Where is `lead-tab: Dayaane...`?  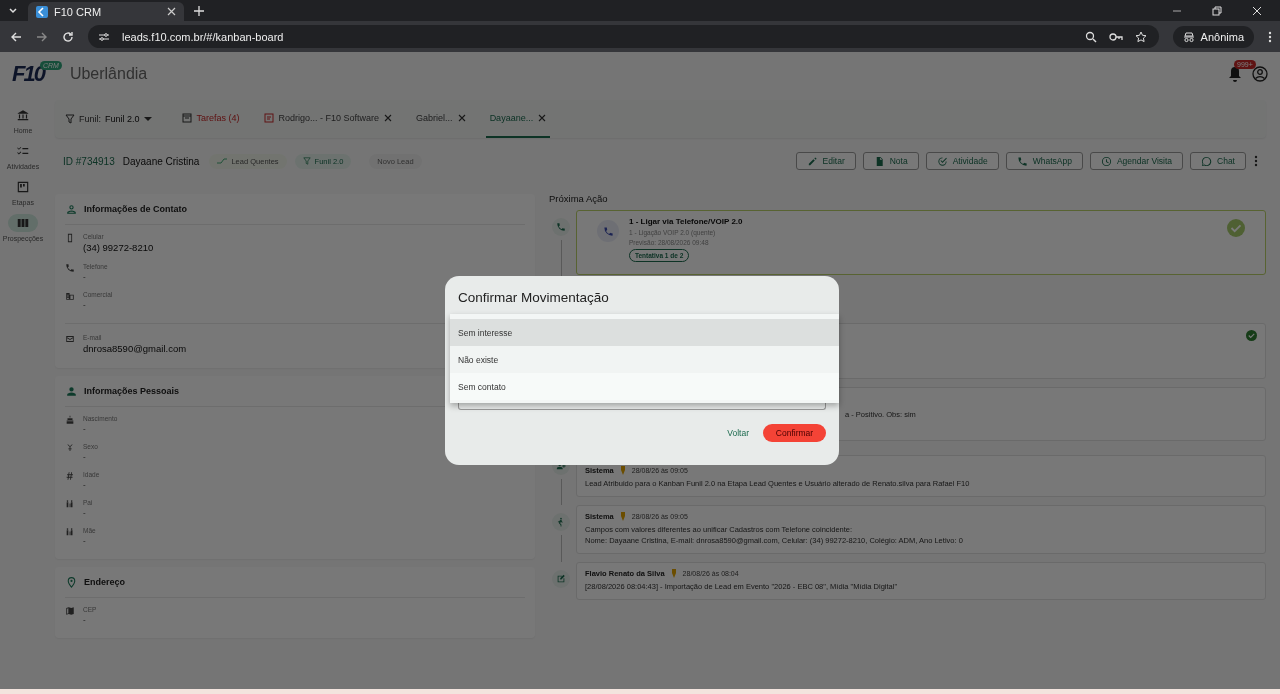
lead-tab: Dayaane... is located at coordinates (518, 119).